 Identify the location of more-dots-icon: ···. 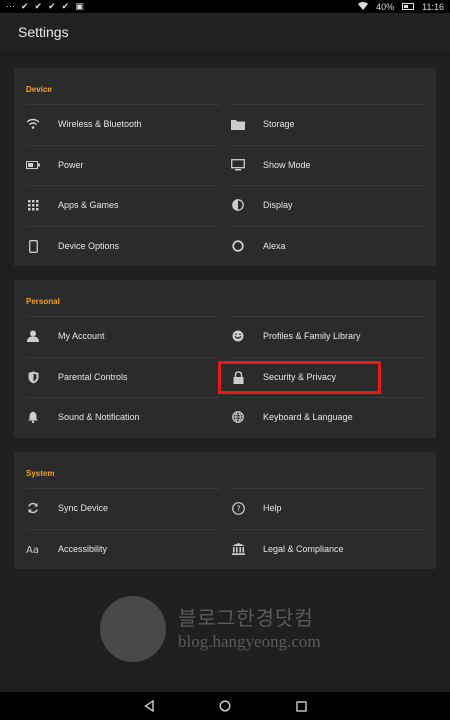
(10, 6).